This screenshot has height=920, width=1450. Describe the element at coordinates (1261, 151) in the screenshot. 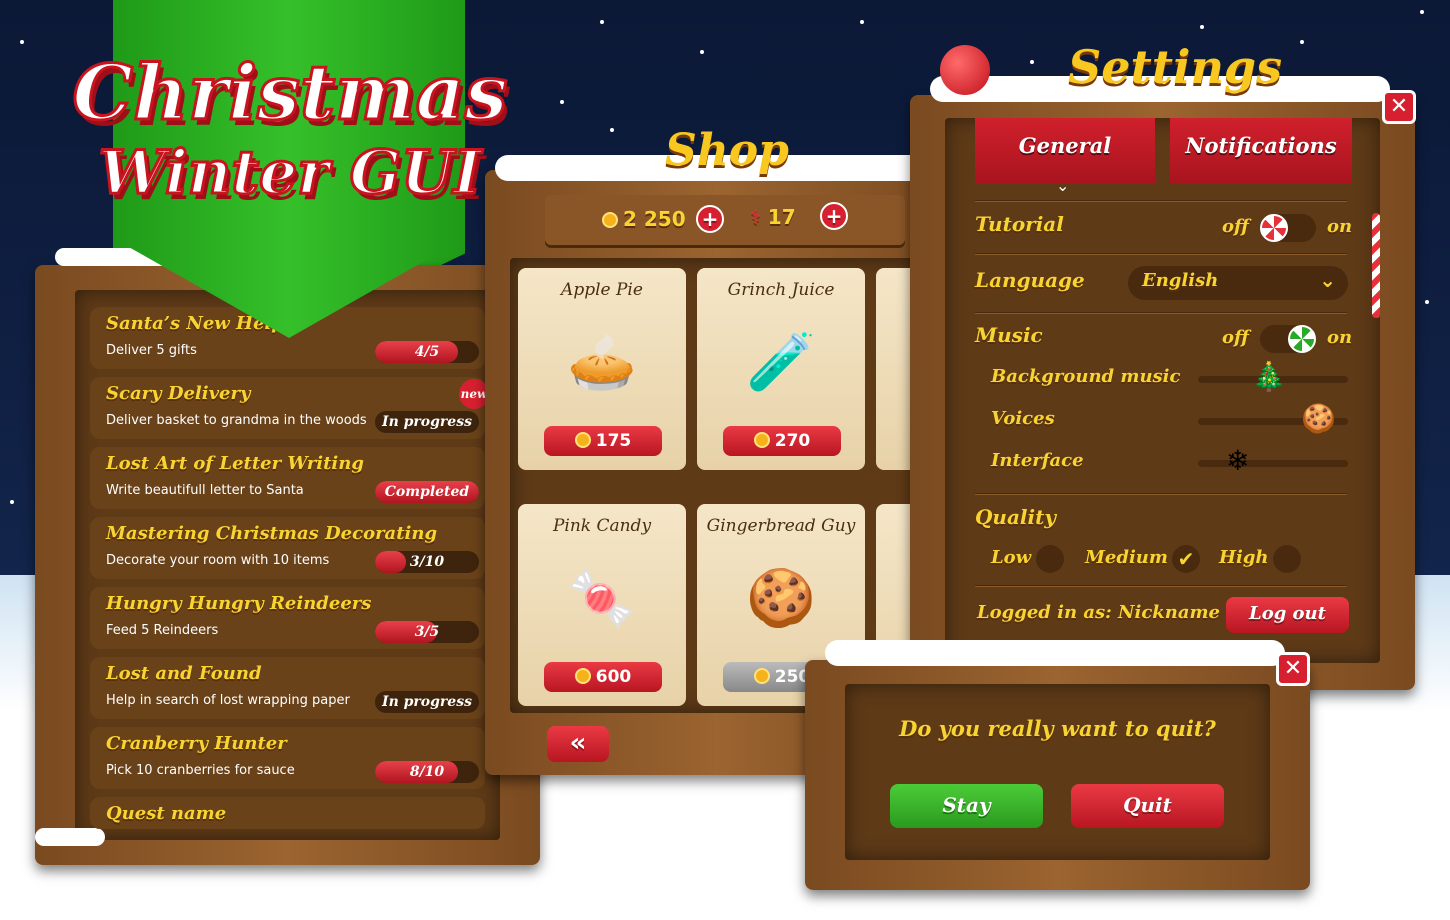

I see `tab-notifications: Notifications` at that location.